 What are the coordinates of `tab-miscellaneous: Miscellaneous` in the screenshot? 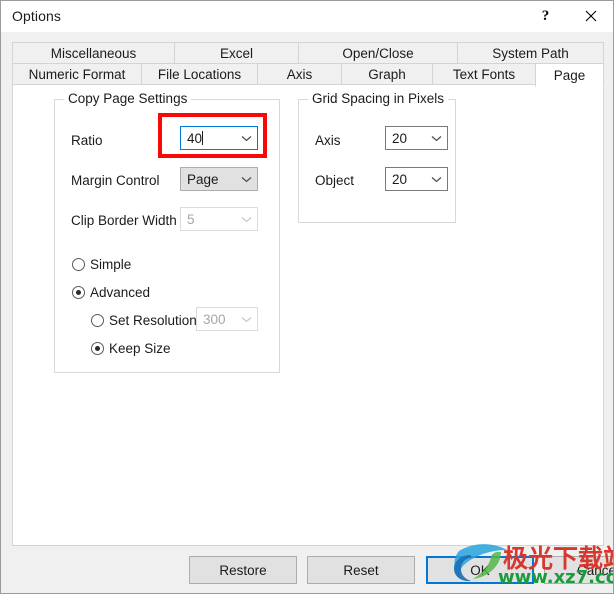 It's located at (93, 53).